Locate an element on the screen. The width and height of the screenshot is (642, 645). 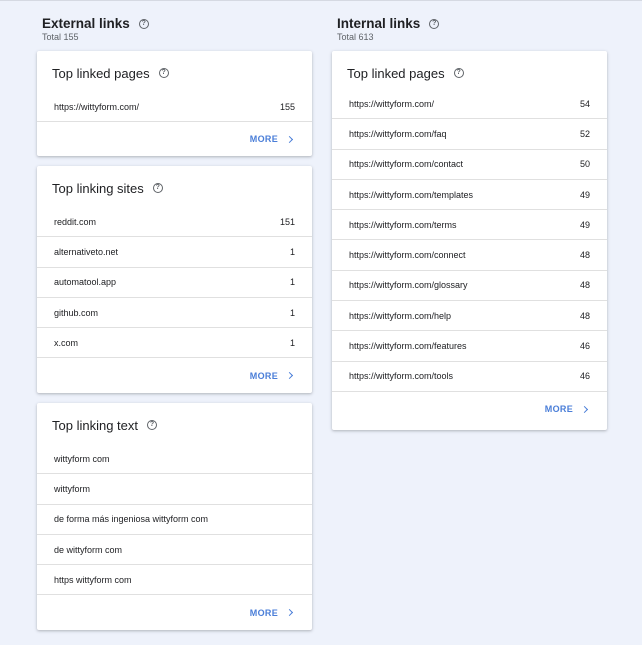
table-row: https://wittyform.com/help 48 is located at coordinates (469, 316).